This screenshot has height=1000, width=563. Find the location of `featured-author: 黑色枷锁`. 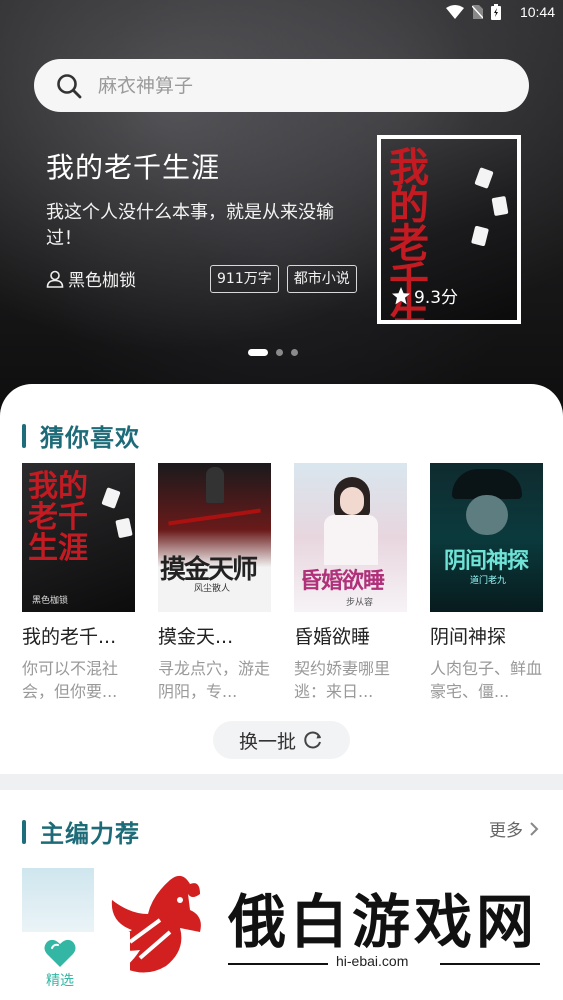

featured-author: 黑色枷锁 is located at coordinates (91, 278).